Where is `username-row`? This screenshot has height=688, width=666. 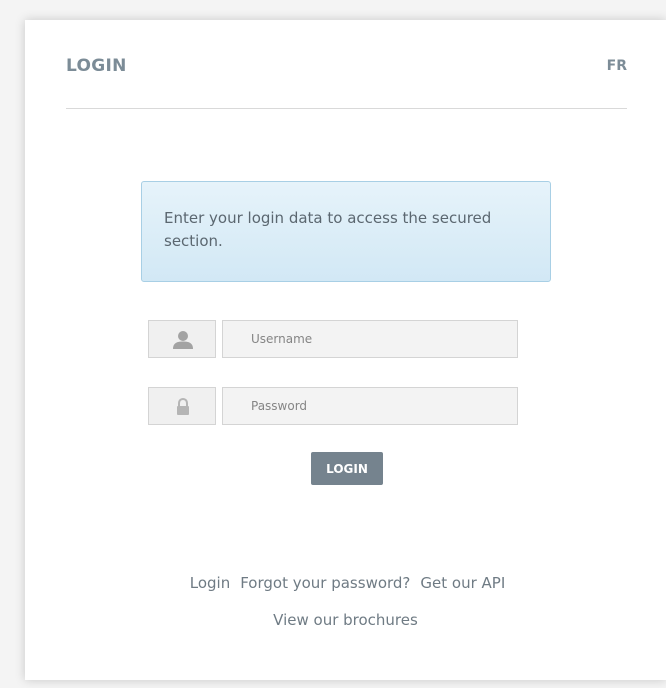 username-row is located at coordinates (333, 339).